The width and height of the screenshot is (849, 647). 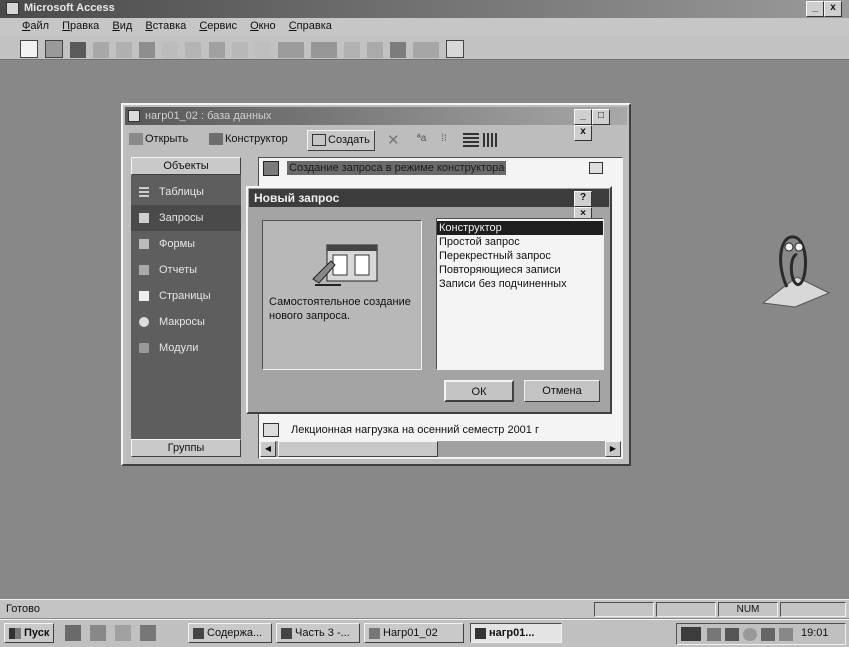 I want to click on internet-explorer-icon, so click(x=73, y=633).